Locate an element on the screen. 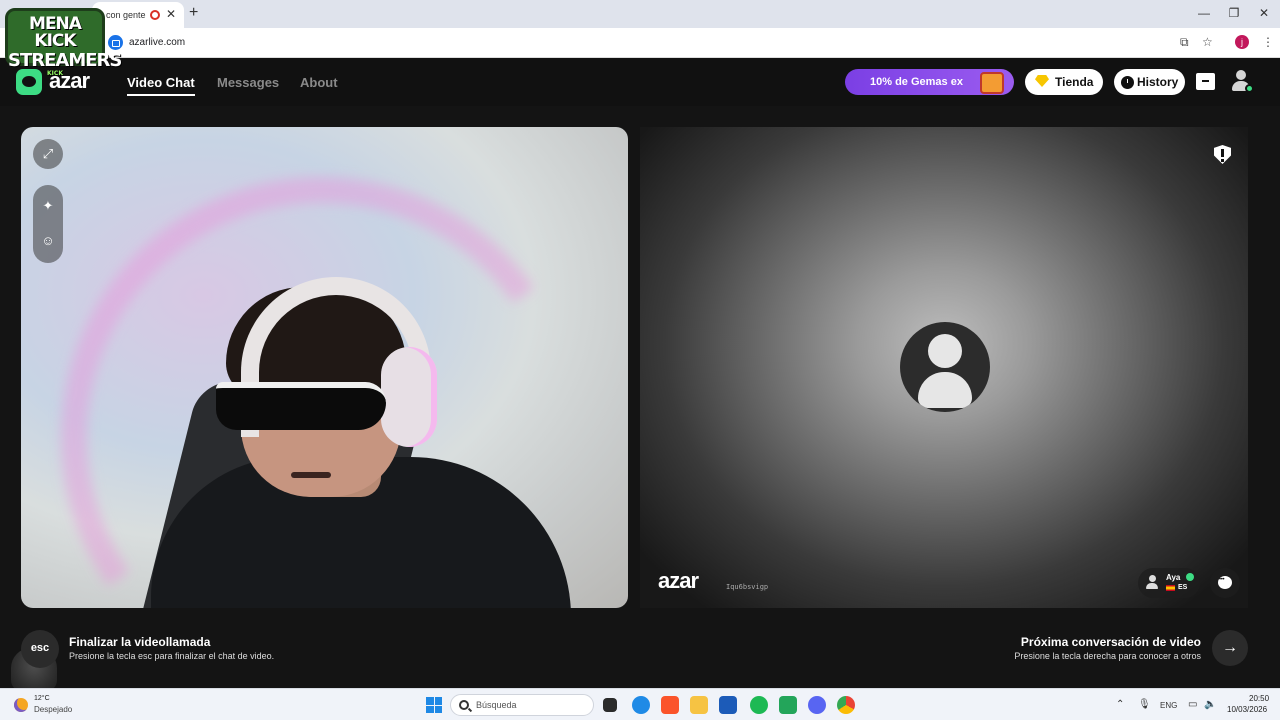 The height and width of the screenshot is (720, 1280). file-explorer-icon is located at coordinates (699, 705).